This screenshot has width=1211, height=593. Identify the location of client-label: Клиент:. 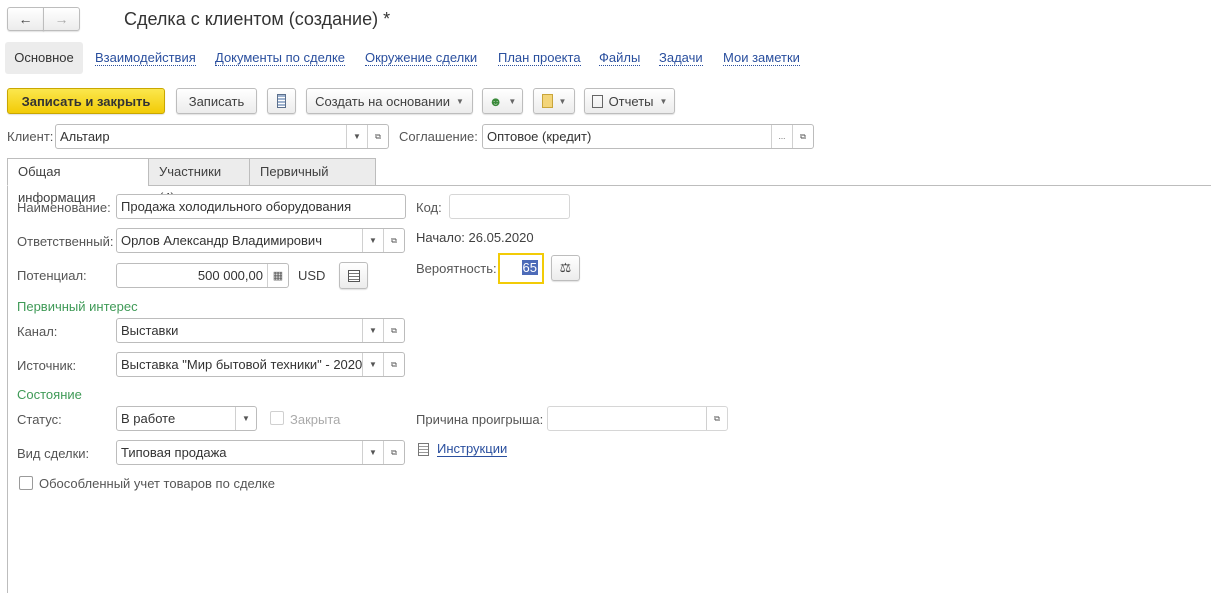
(30, 136).